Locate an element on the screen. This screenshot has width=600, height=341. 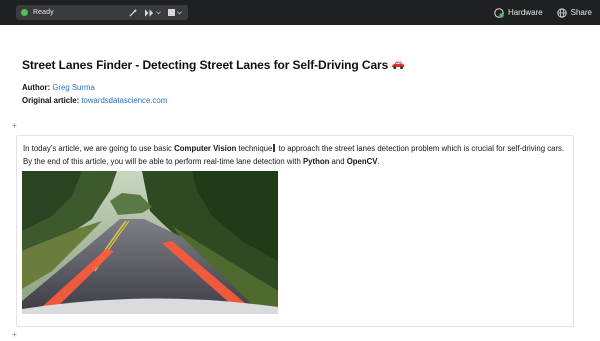
article-link: towardsdatascience.com is located at coordinates (124, 100).